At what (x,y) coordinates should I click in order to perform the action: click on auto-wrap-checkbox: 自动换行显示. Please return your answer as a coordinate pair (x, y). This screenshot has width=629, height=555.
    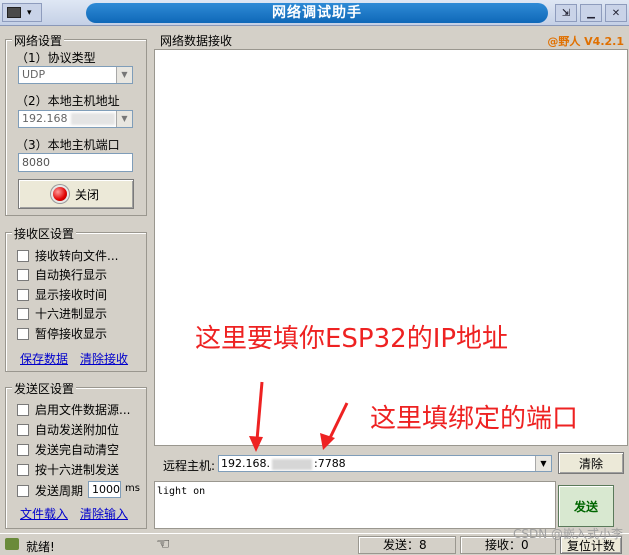
    Looking at the image, I should click on (62, 274).